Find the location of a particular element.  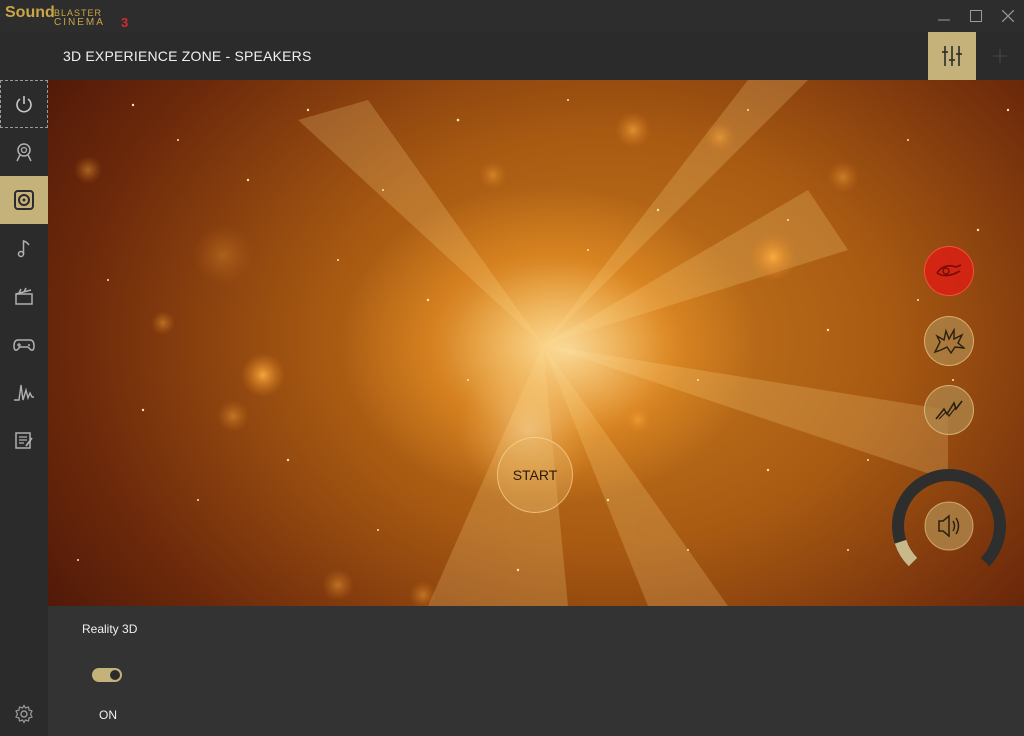

sidebar is located at coordinates (24, 408).